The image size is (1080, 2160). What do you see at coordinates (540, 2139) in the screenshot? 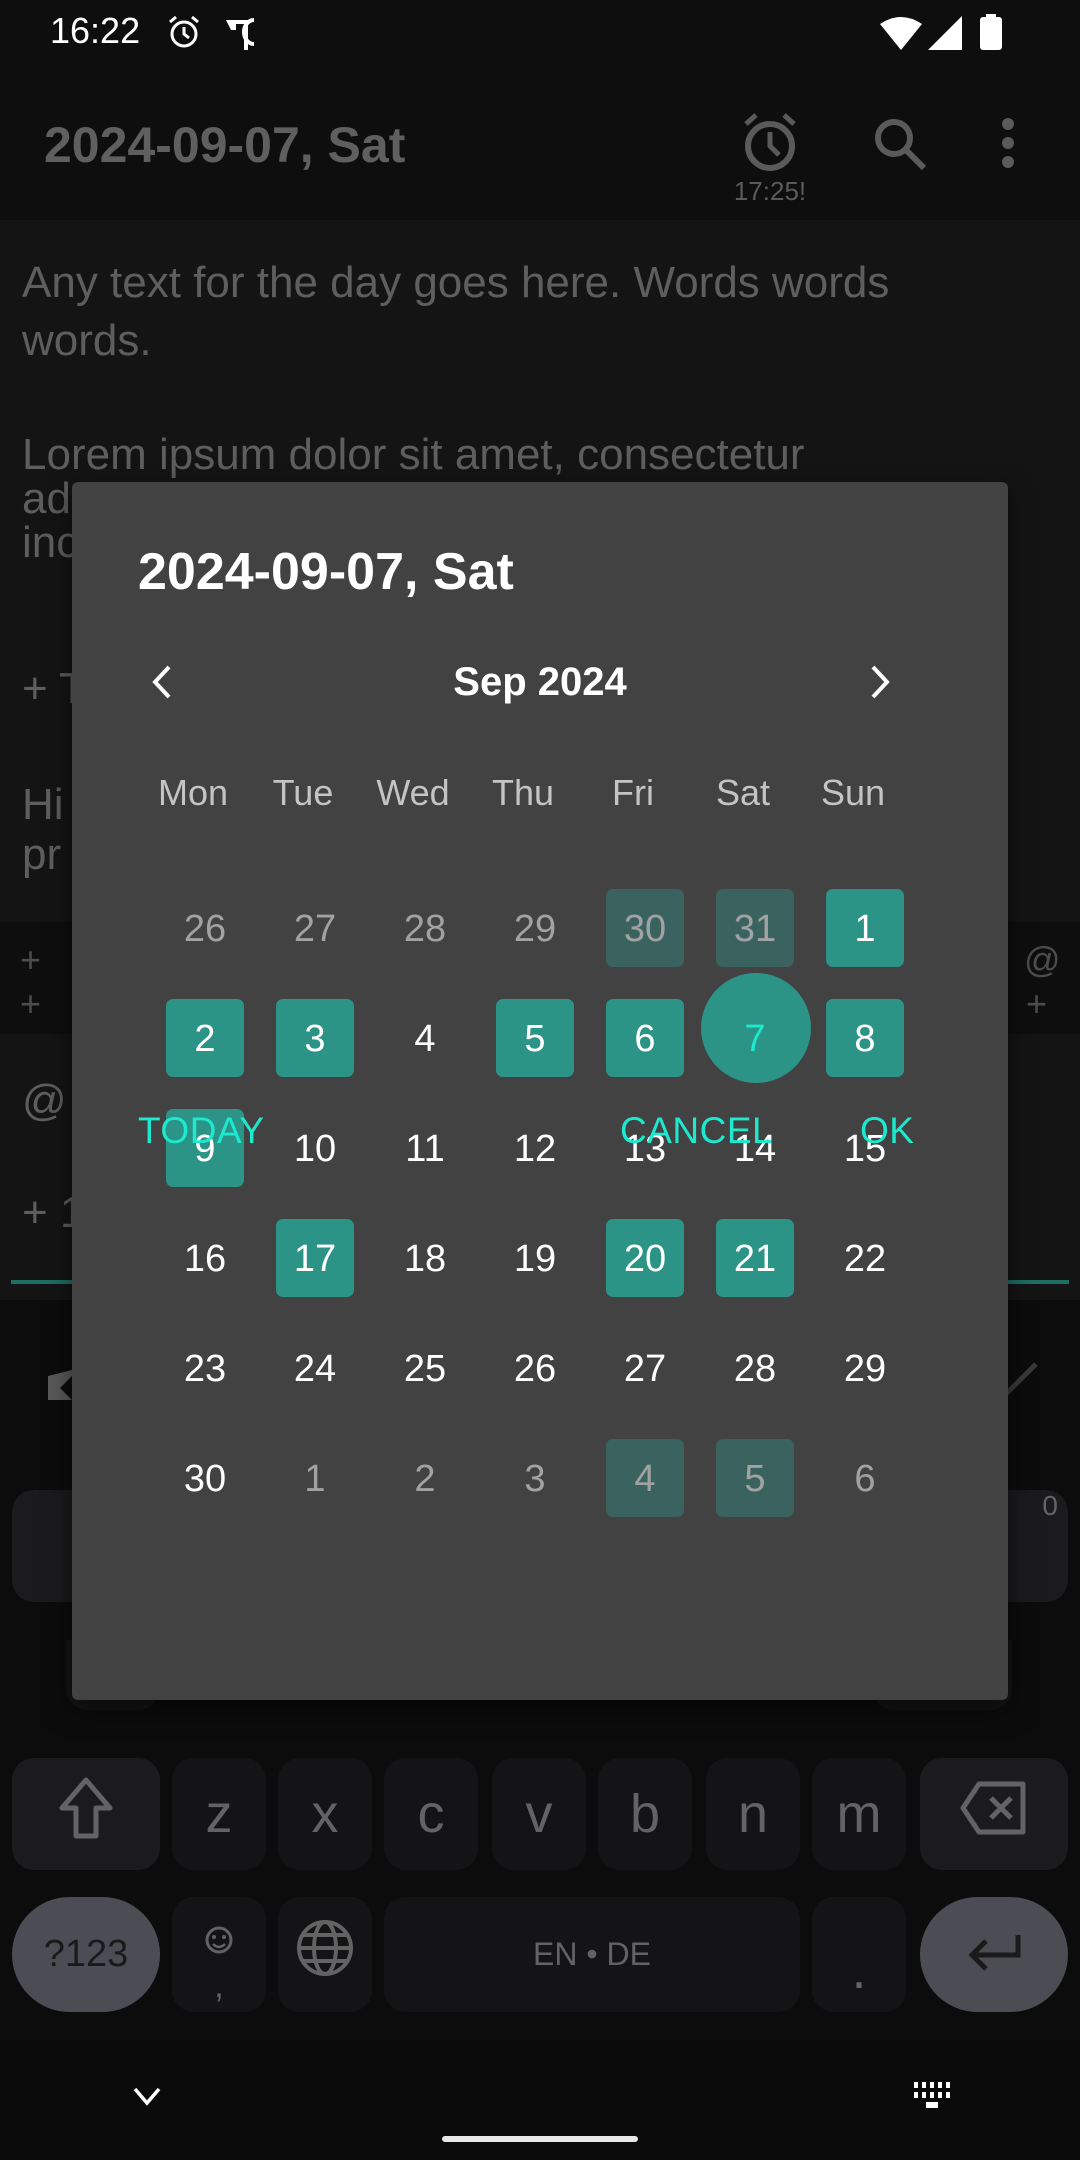
I see `home-gesture-pill` at bounding box center [540, 2139].